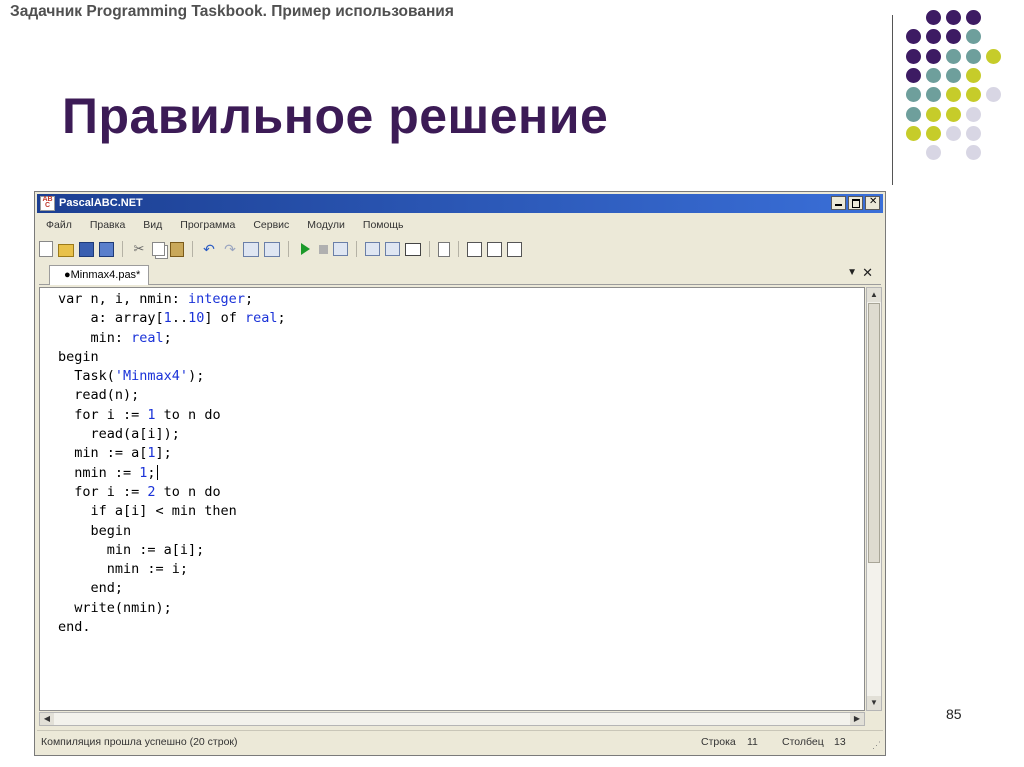  What do you see at coordinates (305, 249) in the screenshot?
I see `run-icon` at bounding box center [305, 249].